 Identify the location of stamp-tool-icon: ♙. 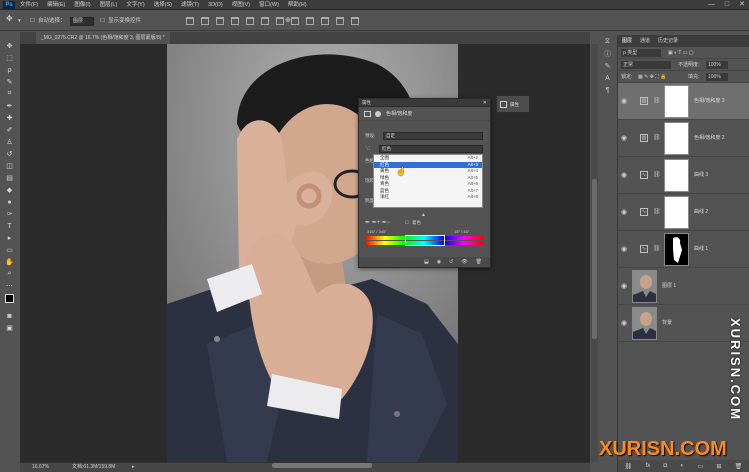
(9, 142).